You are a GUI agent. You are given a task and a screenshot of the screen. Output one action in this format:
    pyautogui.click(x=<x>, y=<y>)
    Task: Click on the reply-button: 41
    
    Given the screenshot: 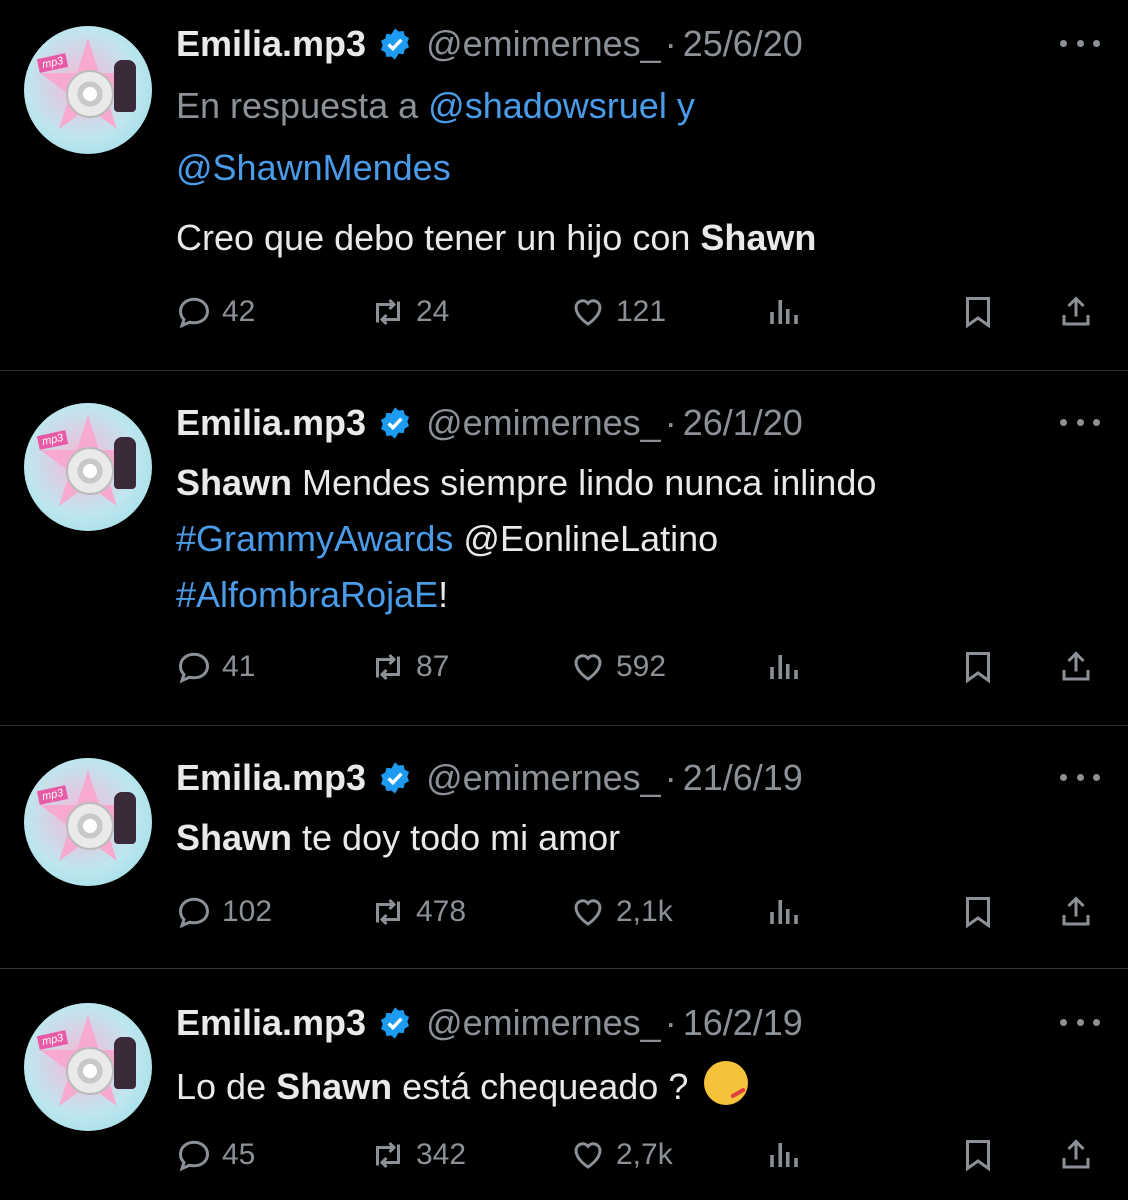 What is the action you would take?
    pyautogui.click(x=215, y=667)
    